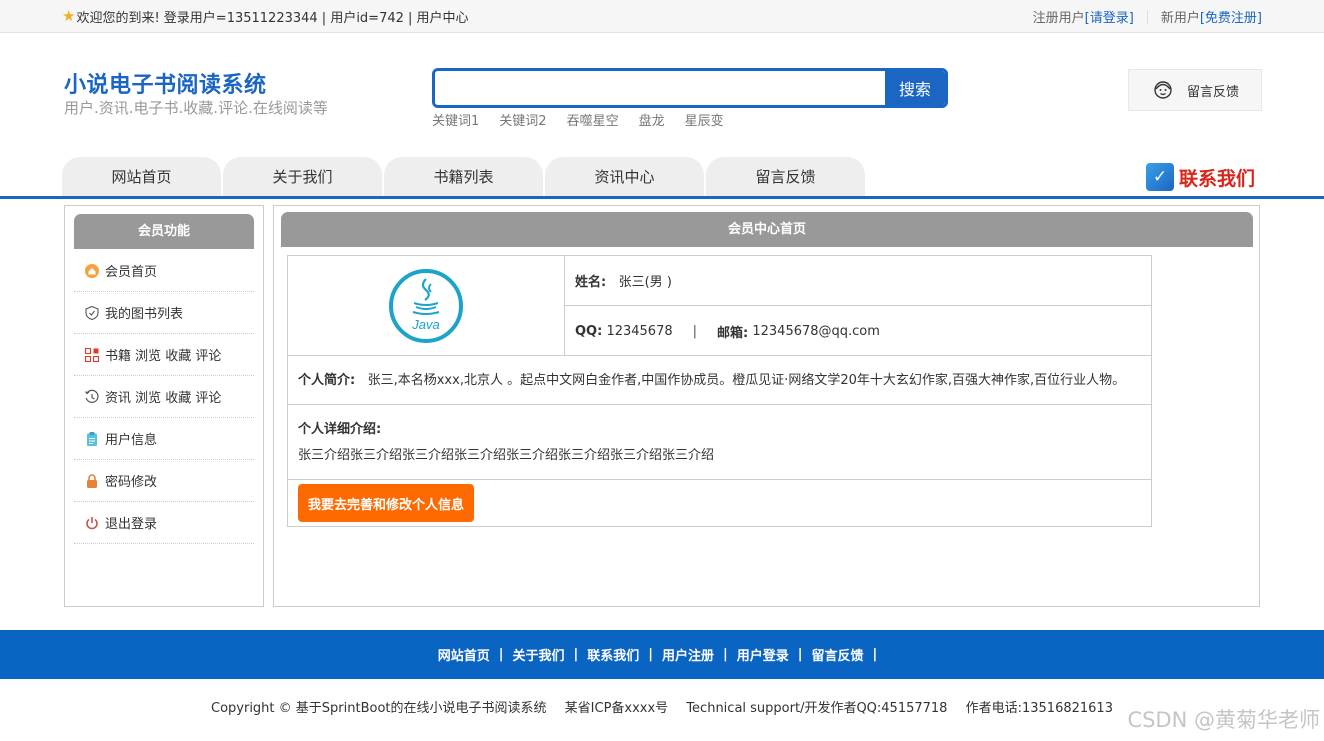 The width and height of the screenshot is (1324, 741). Describe the element at coordinates (1180, 18) in the screenshot. I see `new-user-label: 新用户` at that location.